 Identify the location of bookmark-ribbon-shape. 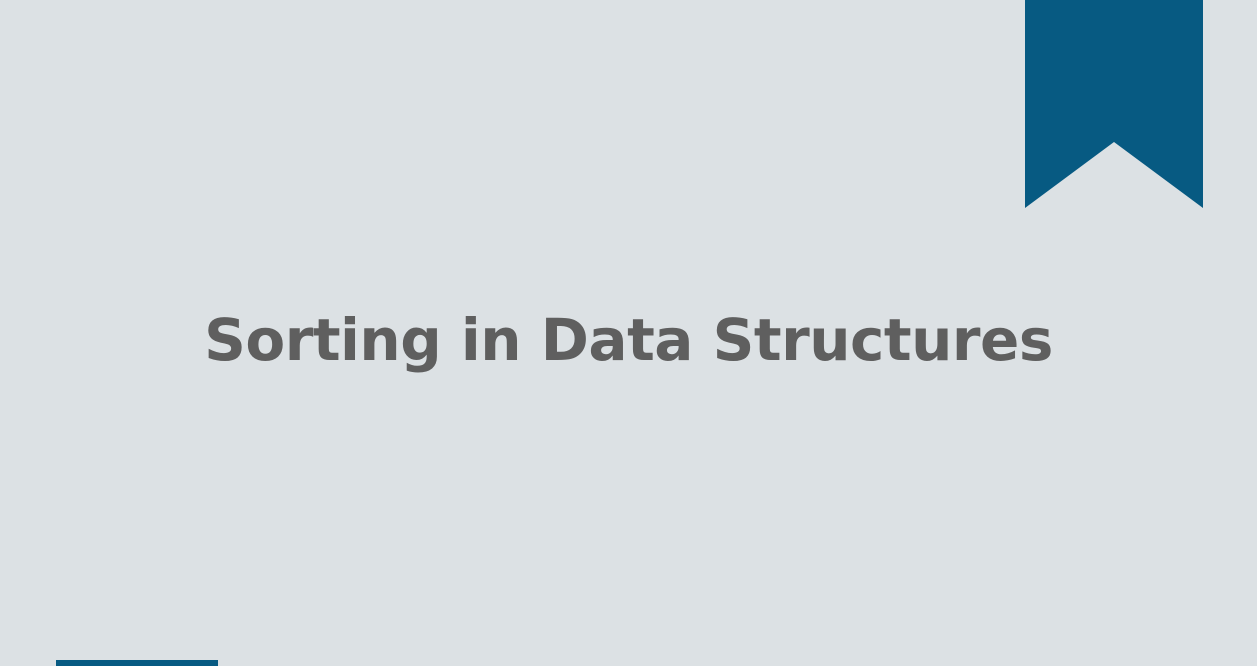
(1114, 104).